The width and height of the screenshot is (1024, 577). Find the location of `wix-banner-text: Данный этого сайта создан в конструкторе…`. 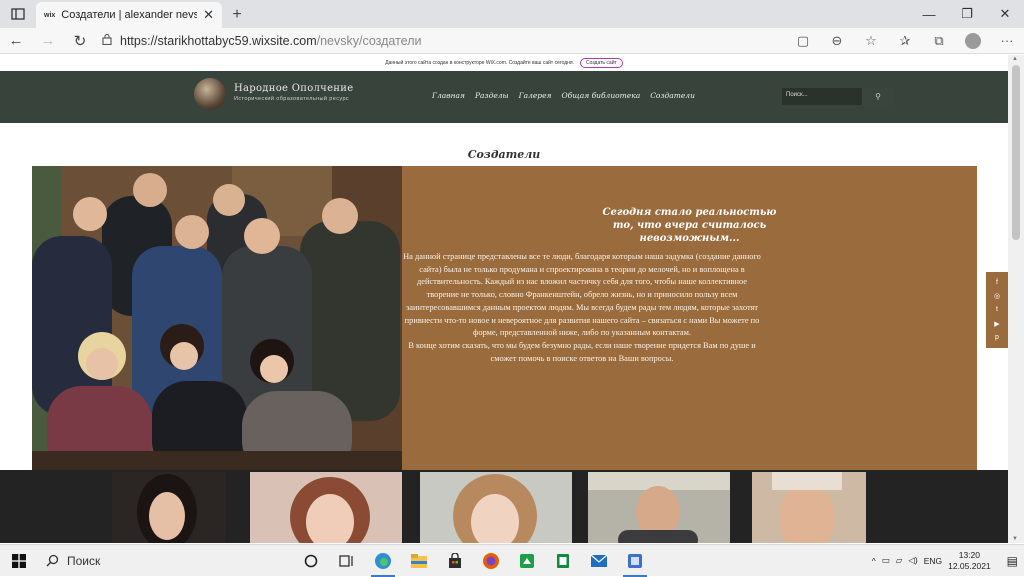

wix-banner-text: Данный этого сайта создан в конструкторе… is located at coordinates (480, 63).